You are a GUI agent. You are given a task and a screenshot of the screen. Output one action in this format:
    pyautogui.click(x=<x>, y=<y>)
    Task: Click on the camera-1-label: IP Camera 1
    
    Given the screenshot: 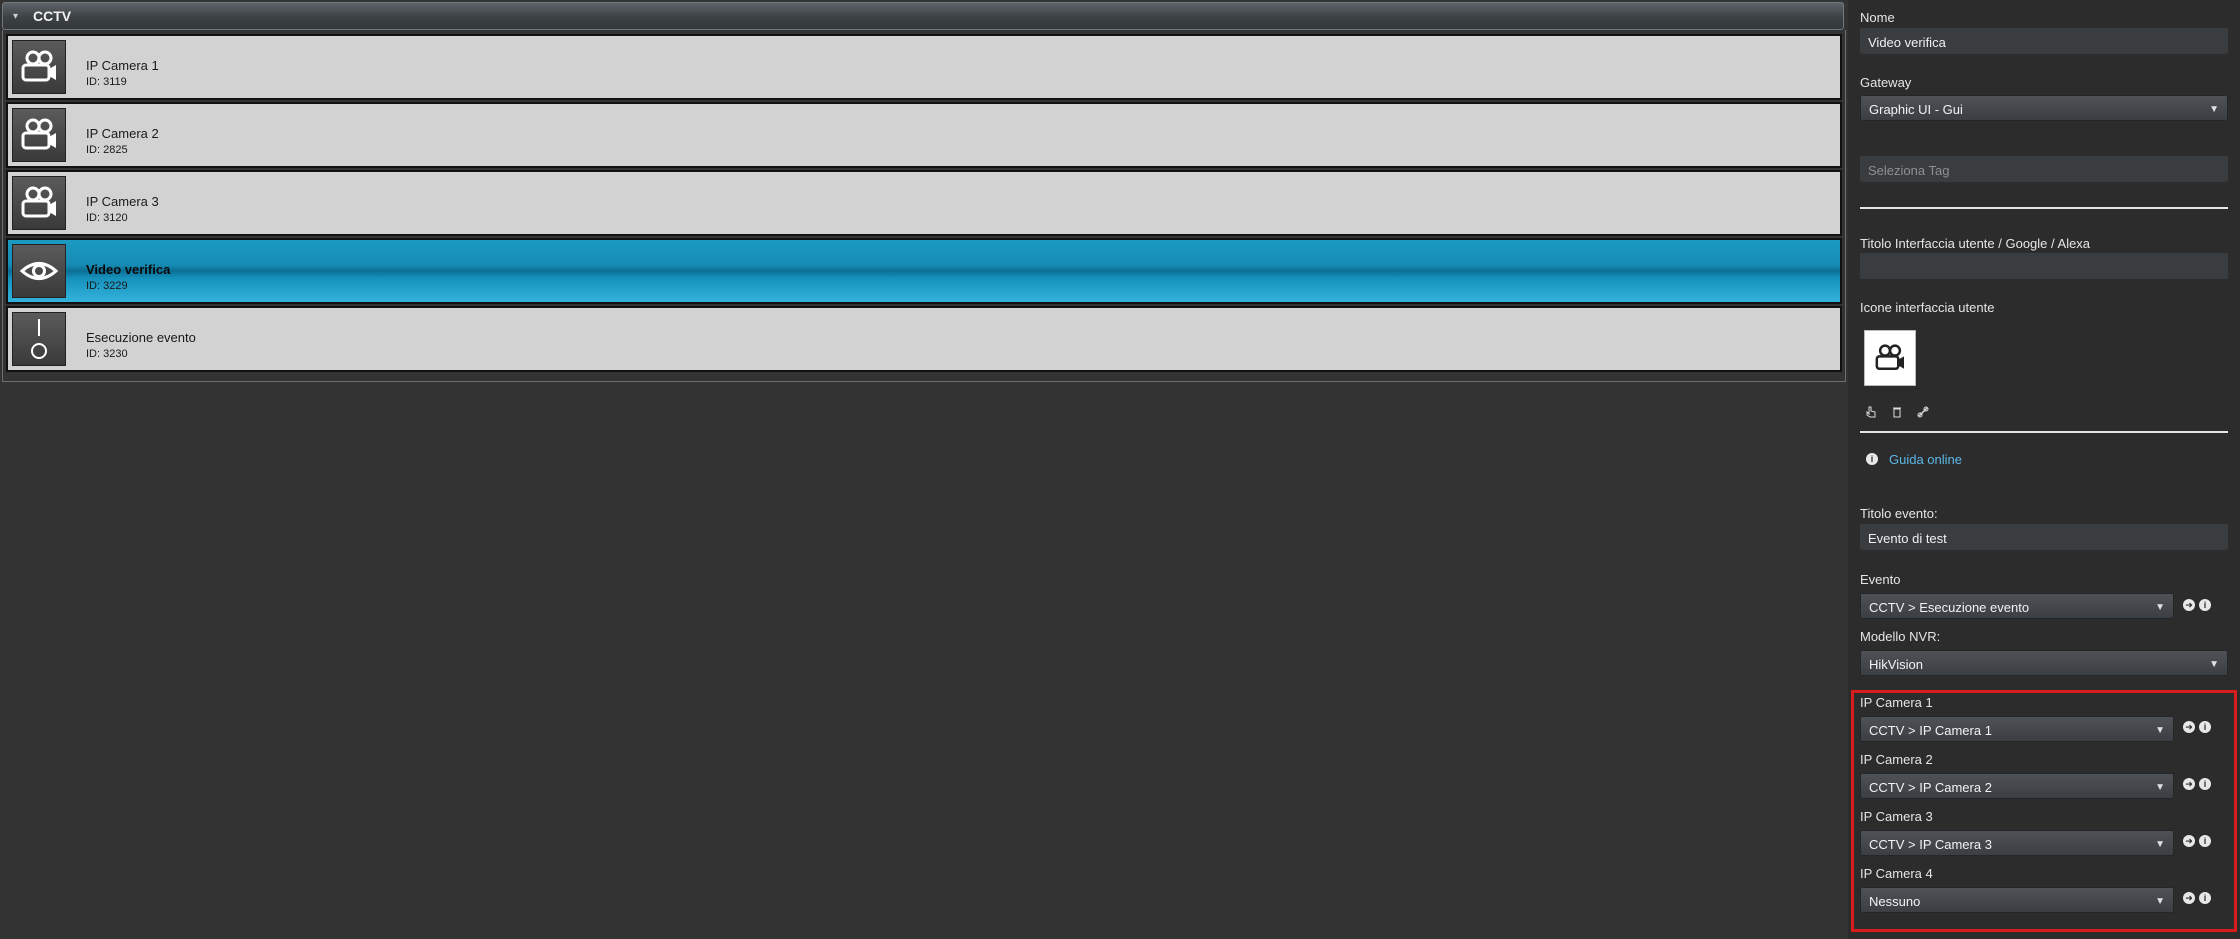 What is the action you would take?
    pyautogui.click(x=1896, y=702)
    